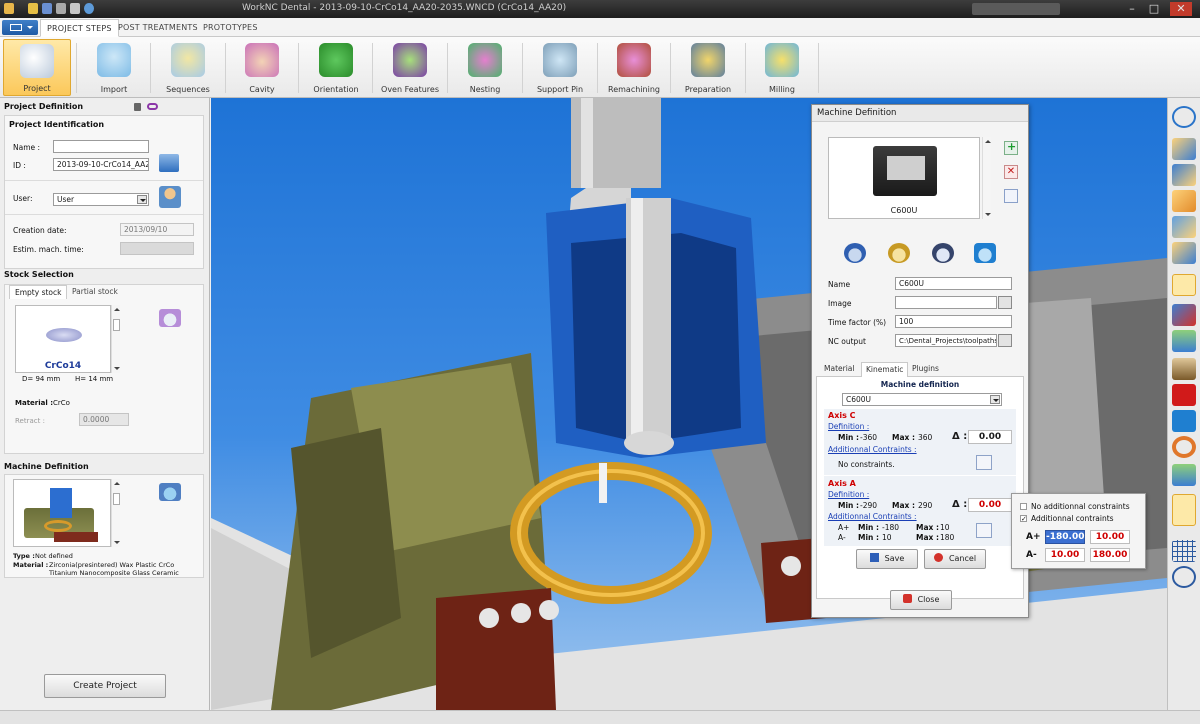 The height and width of the screenshot is (724, 1200). What do you see at coordinates (170, 197) in the screenshot?
I see `user-icon` at bounding box center [170, 197].